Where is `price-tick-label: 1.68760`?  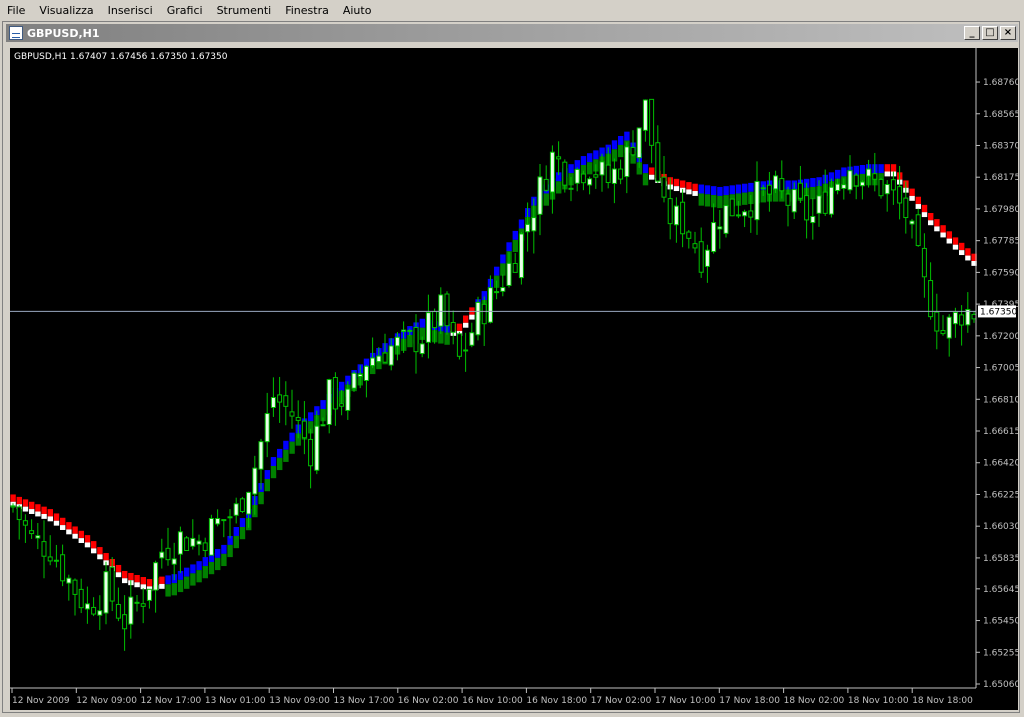 price-tick-label: 1.68760 is located at coordinates (1000, 83).